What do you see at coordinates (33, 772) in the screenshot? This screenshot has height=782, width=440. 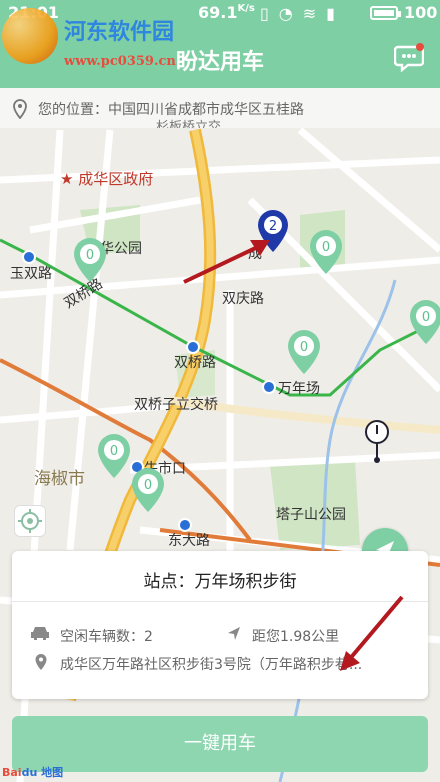 I see `baidu-map-logo: Baidu 地图` at bounding box center [33, 772].